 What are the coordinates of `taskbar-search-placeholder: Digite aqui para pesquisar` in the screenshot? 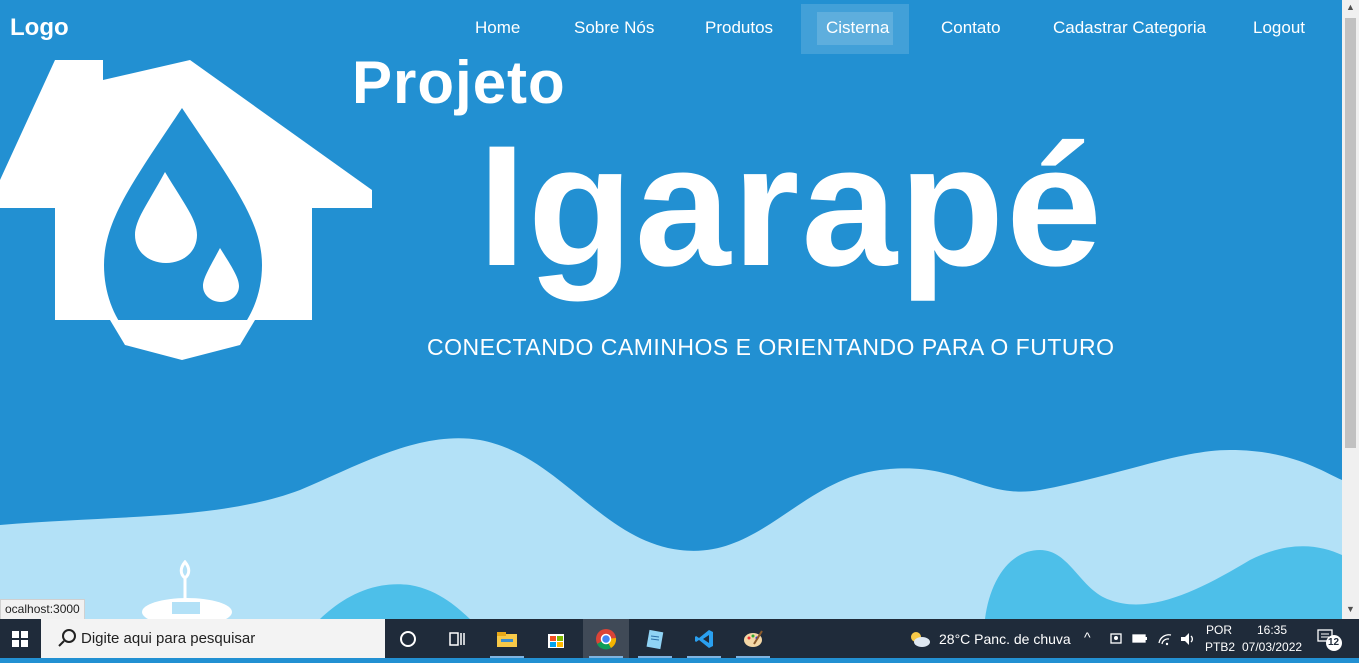 It's located at (168, 638).